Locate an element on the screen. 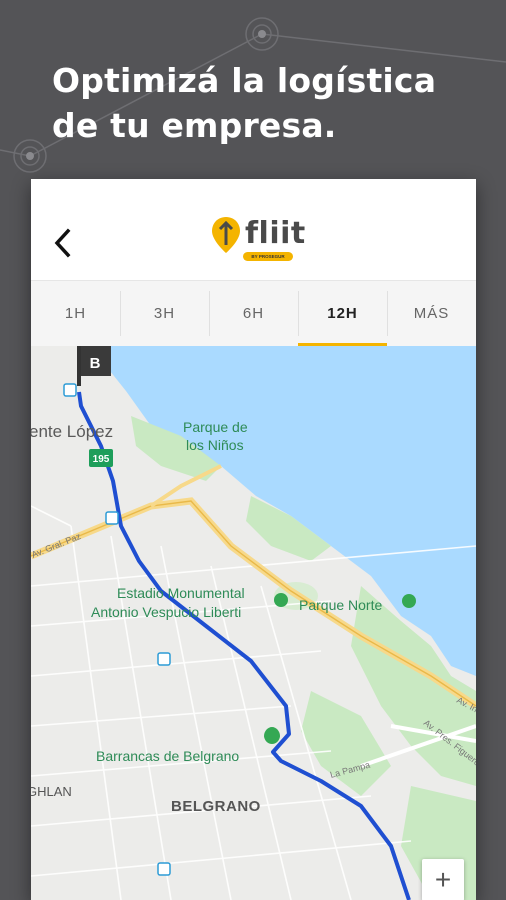 This screenshot has height=900, width=506. chevron-left-icon is located at coordinates (62, 243).